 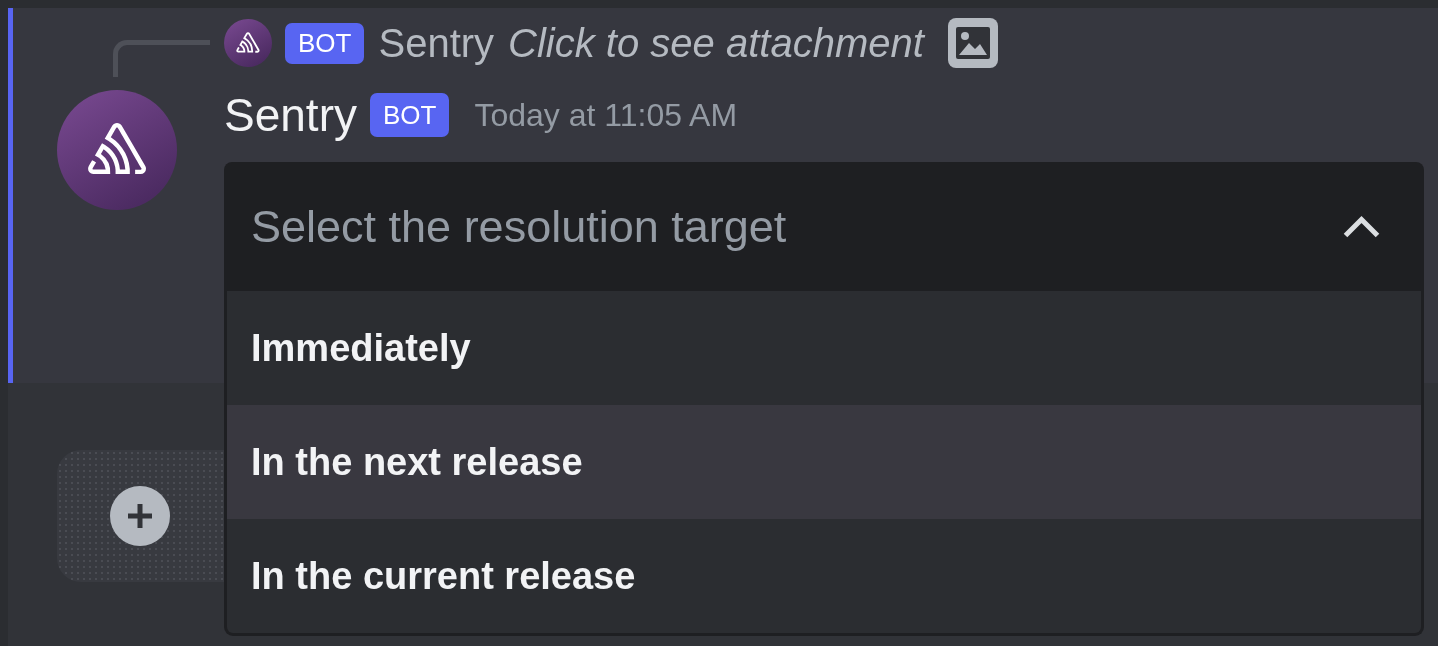 I want to click on dropdown-option: In the current release, so click(x=824, y=576).